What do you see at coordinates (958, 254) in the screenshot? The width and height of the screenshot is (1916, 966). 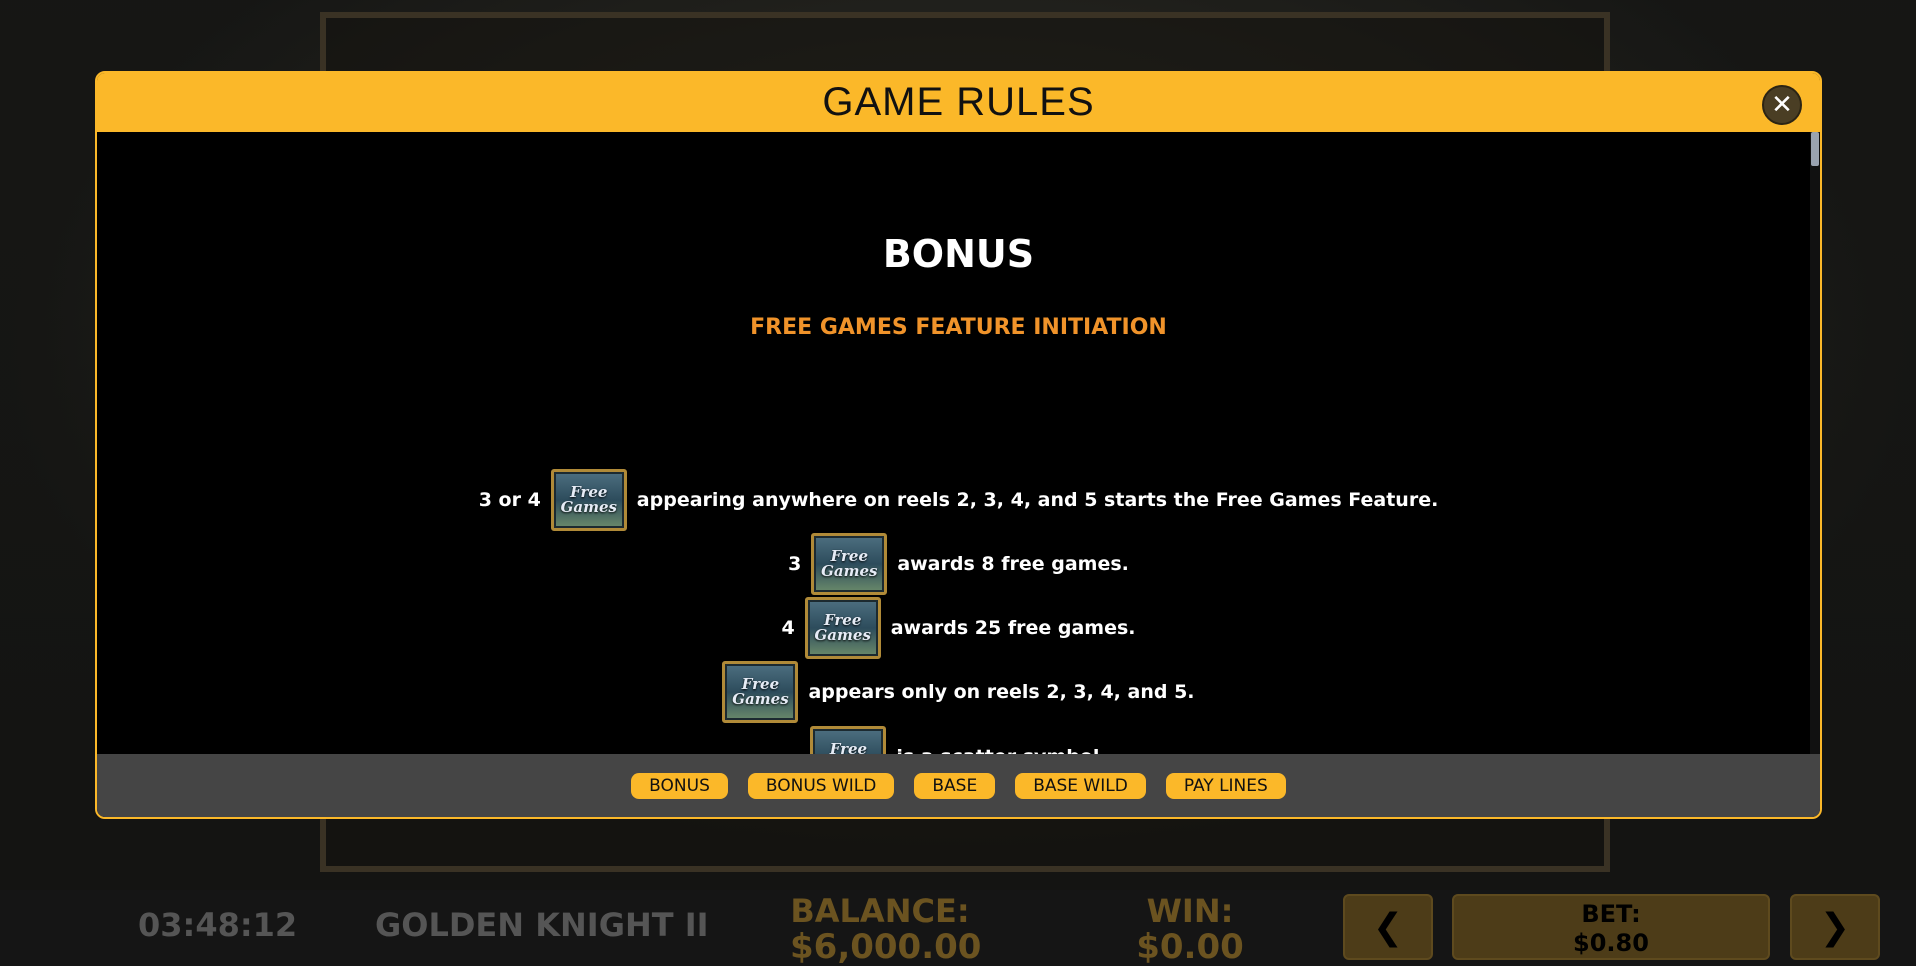 I see `section-title: BONUS` at bounding box center [958, 254].